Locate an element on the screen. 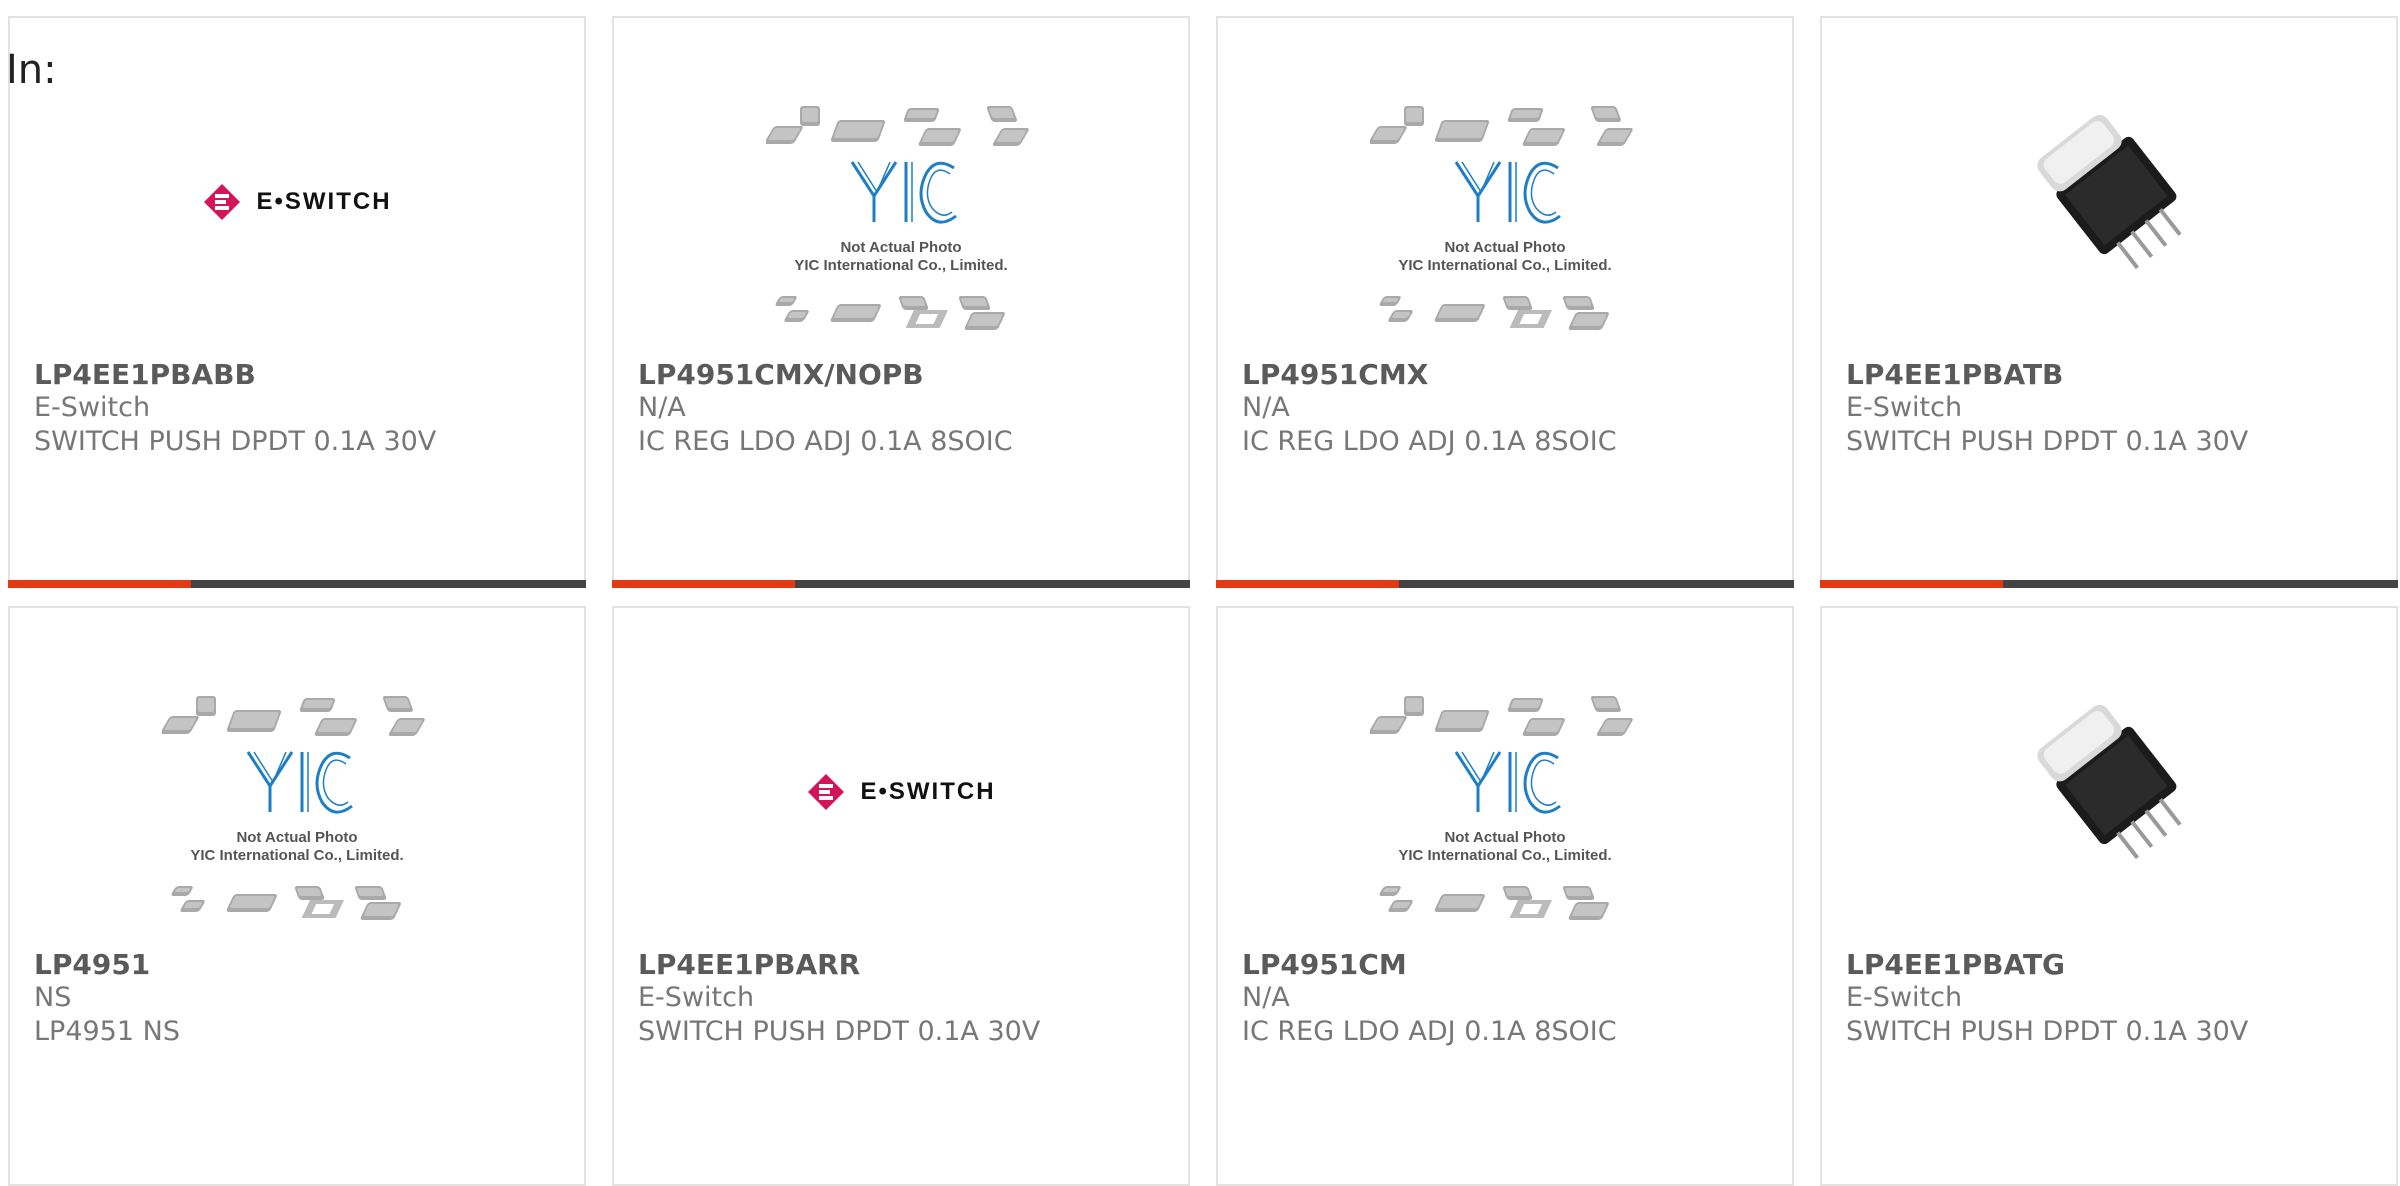 The width and height of the screenshot is (2400, 1186). part-number-link: LP4951 is located at coordinates (92, 964).